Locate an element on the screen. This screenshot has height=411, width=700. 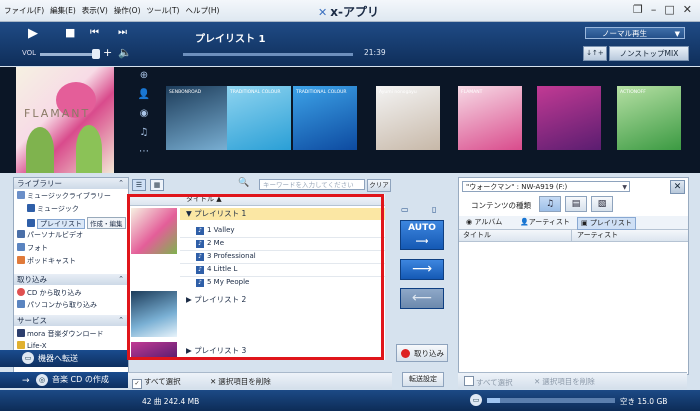
track-row: ♪ 2 Me is located at coordinates (210, 243).